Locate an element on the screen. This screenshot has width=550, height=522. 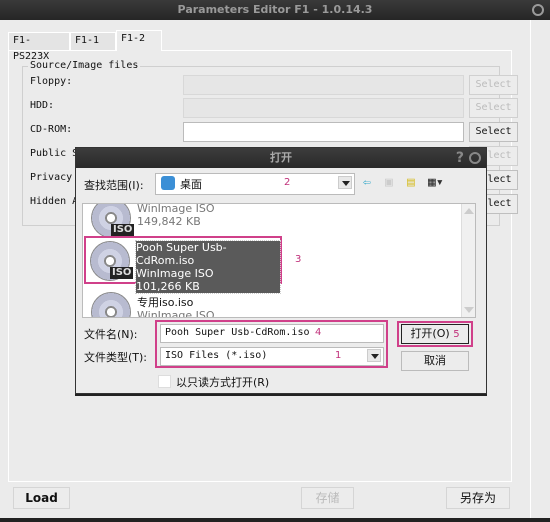
open-button-label: 打开(O) is located at coordinates (430, 333).